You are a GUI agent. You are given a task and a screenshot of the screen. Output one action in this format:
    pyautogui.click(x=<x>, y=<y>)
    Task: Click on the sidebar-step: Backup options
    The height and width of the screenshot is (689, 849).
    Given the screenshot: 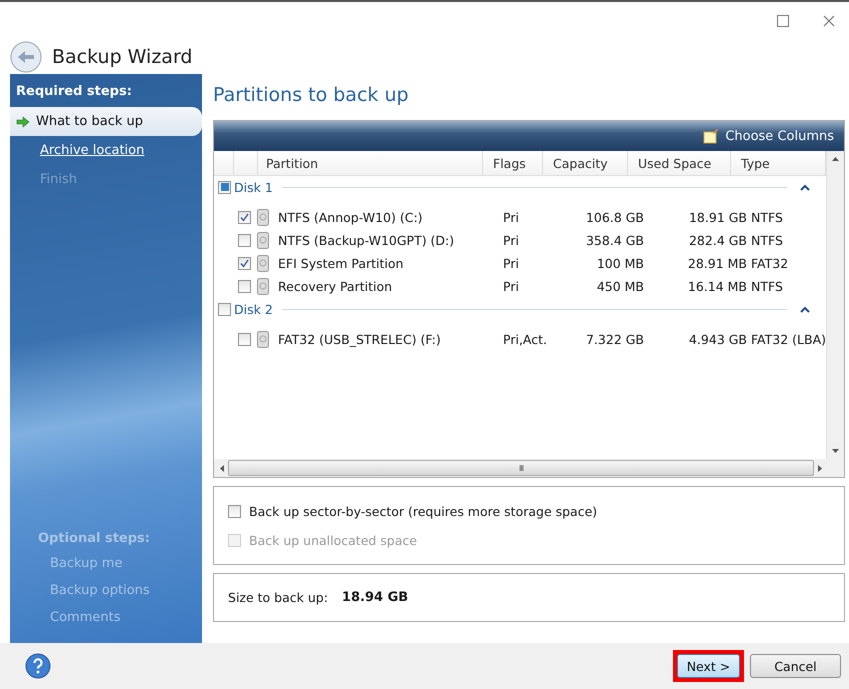 What is the action you would take?
    pyautogui.click(x=106, y=596)
    